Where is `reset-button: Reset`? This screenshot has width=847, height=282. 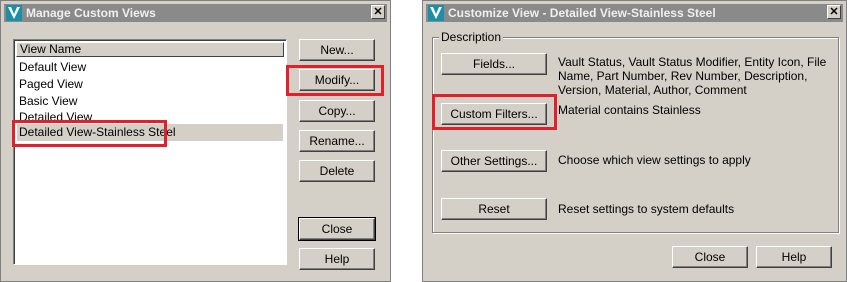 reset-button: Reset is located at coordinates (494, 209).